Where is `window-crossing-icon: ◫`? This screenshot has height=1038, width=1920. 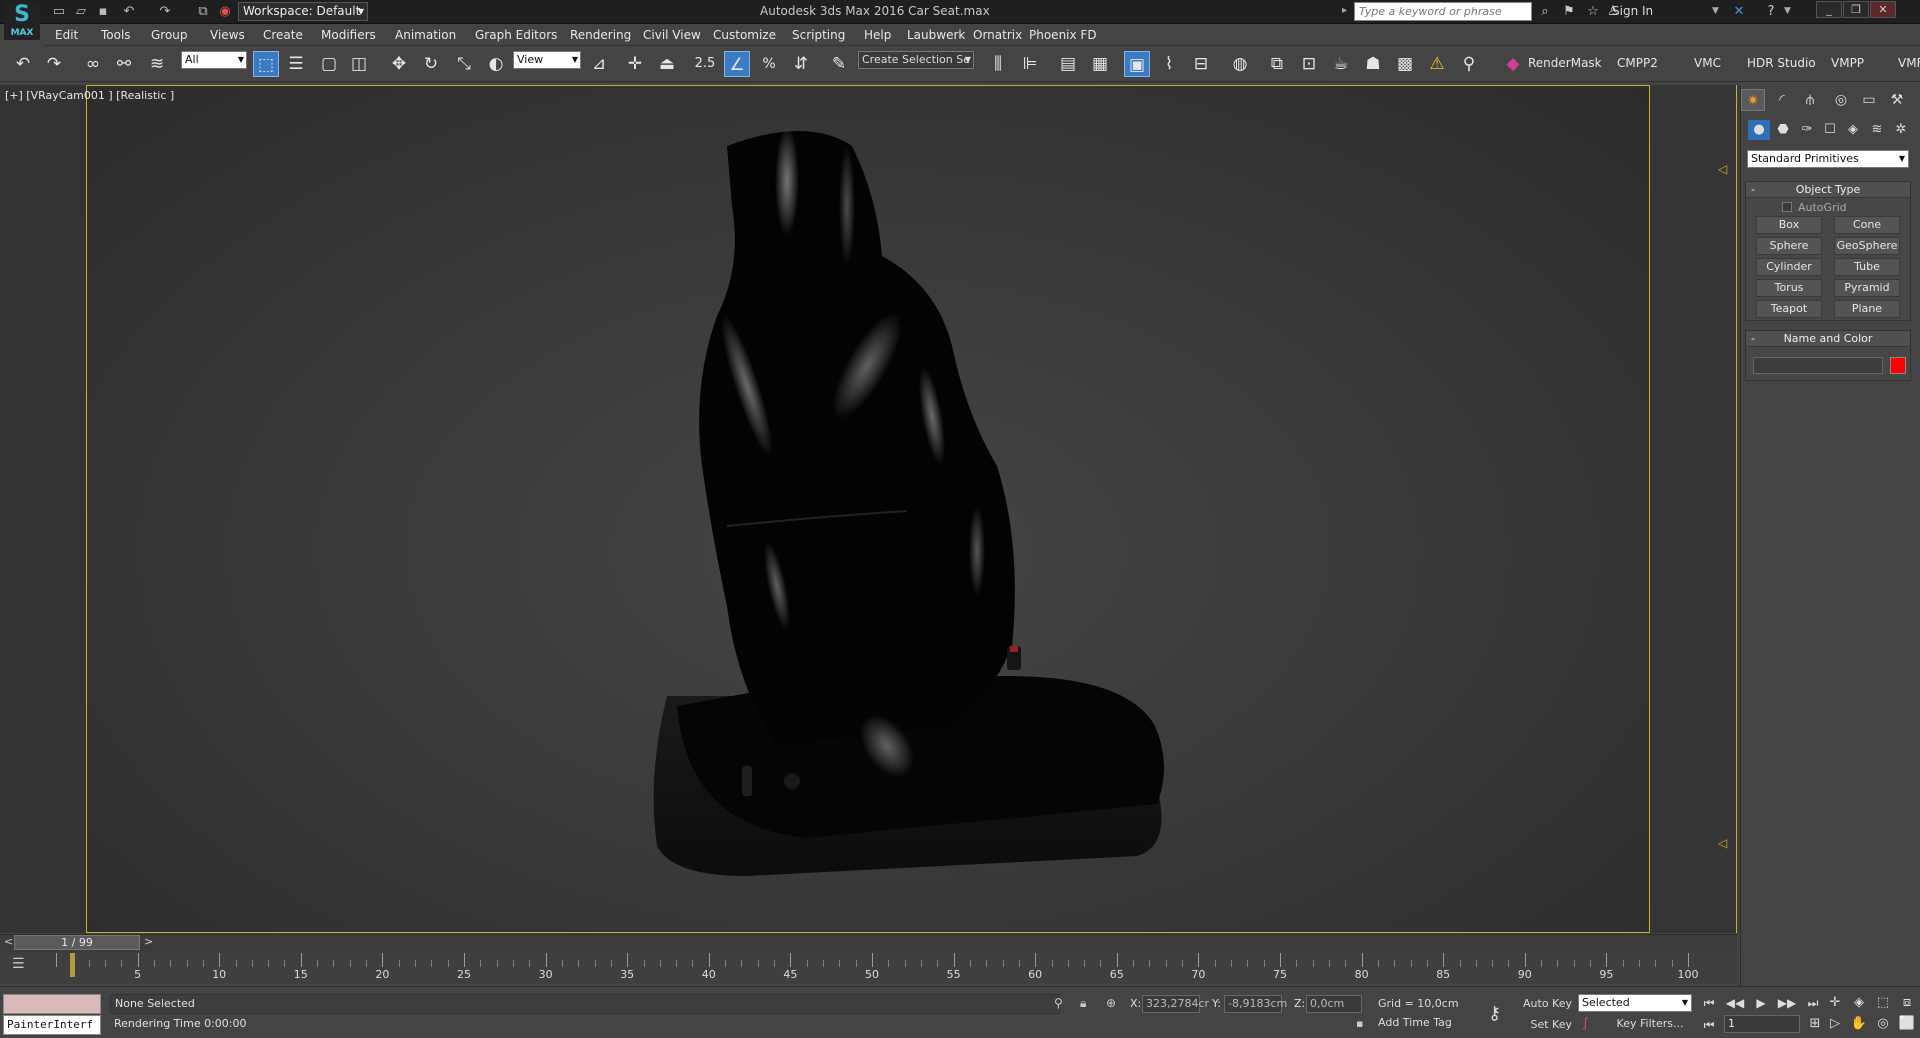 window-crossing-icon: ◫ is located at coordinates (359, 64).